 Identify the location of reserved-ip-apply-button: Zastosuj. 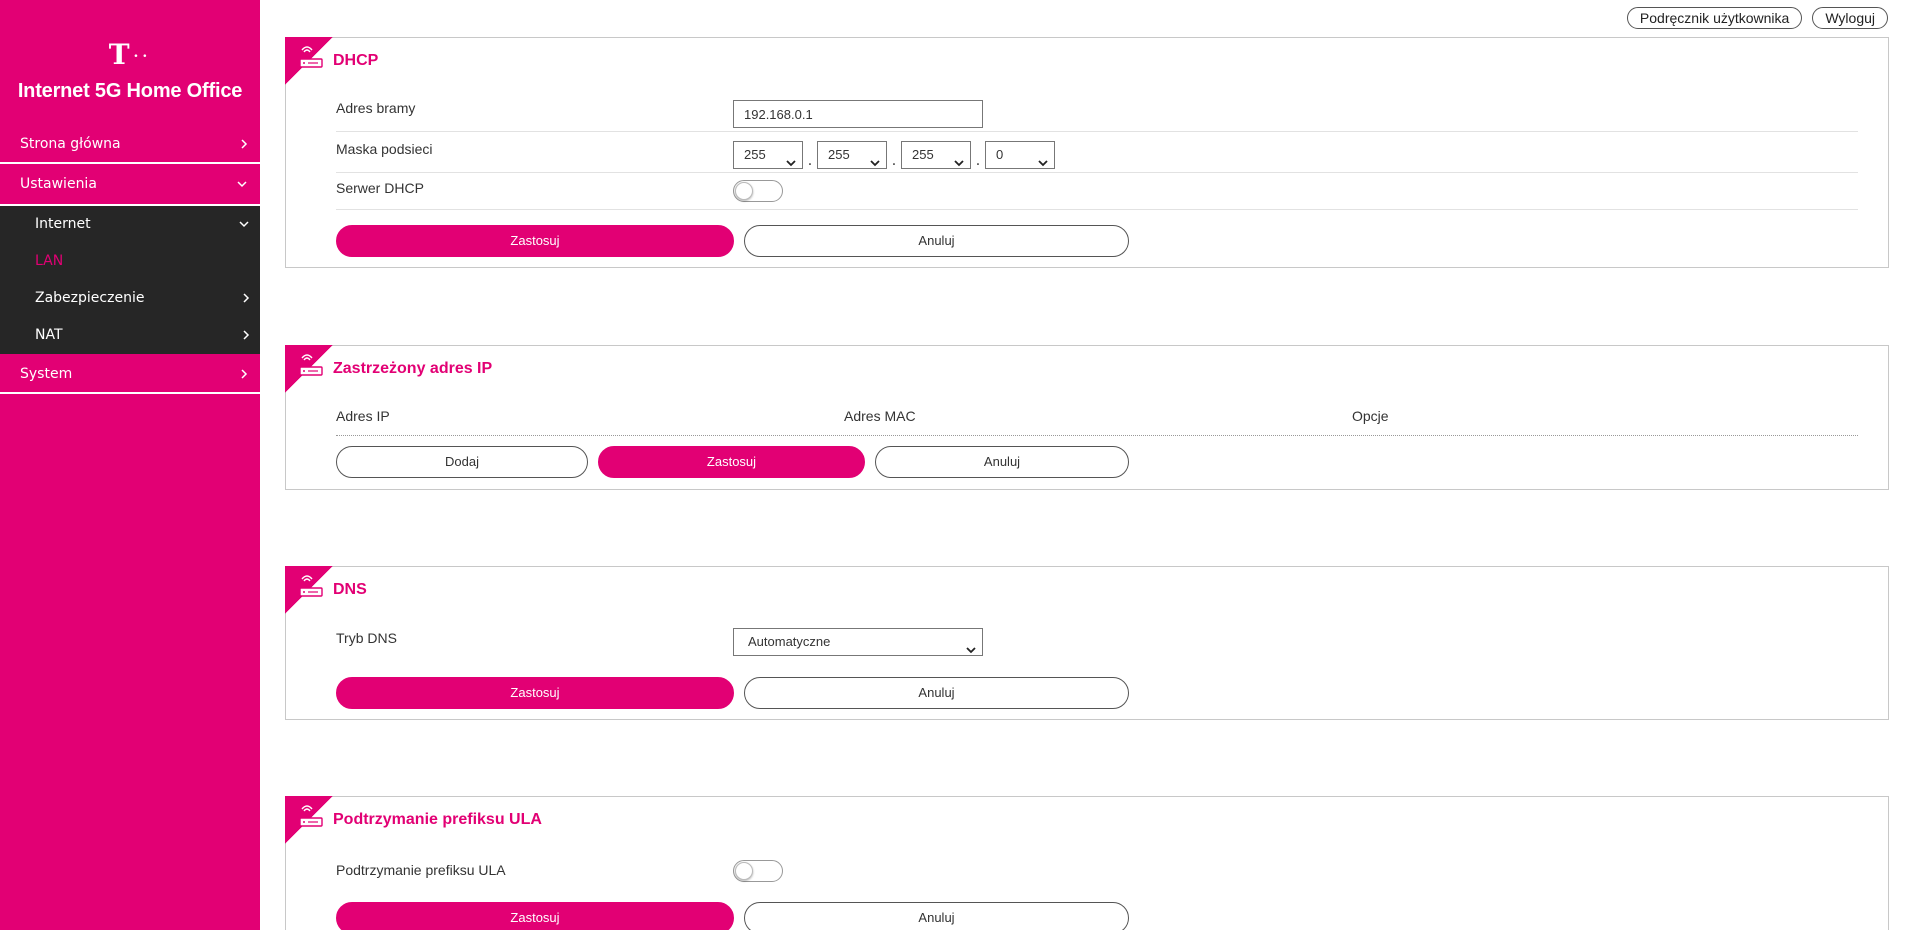
(731, 462).